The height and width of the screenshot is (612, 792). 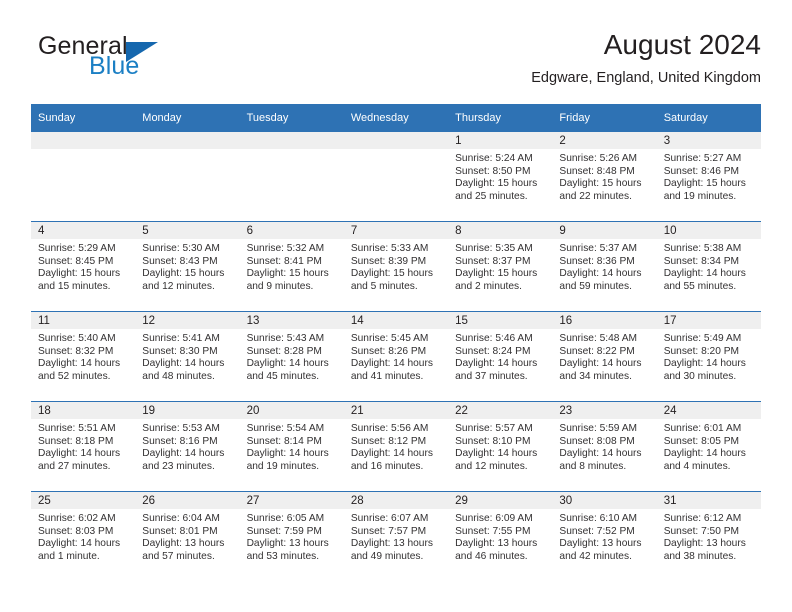 I want to click on weekday-header-thursday: Thursday, so click(x=500, y=118).